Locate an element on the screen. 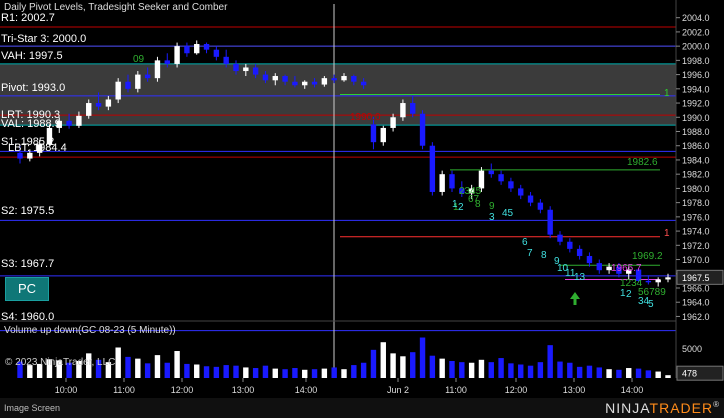 The image size is (724, 418). time-tick-label-6: 11:00 is located at coordinates (456, 390).